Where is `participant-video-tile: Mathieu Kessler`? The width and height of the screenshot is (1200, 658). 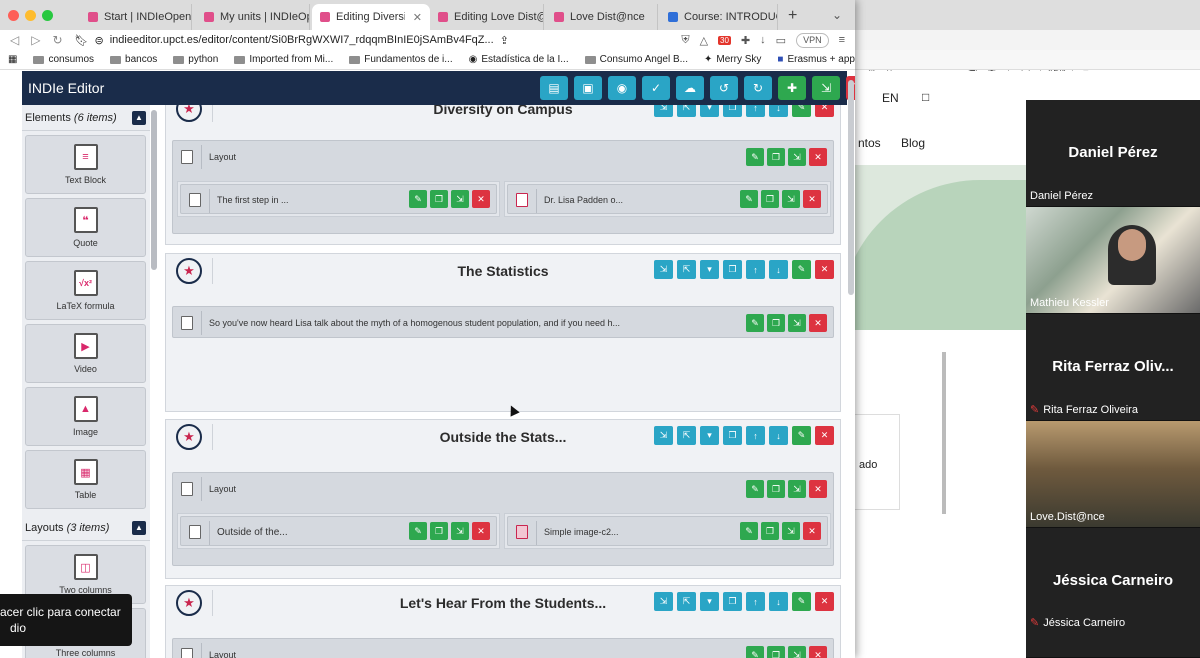
participant-video-tile: Mathieu Kessler is located at coordinates (1113, 260).